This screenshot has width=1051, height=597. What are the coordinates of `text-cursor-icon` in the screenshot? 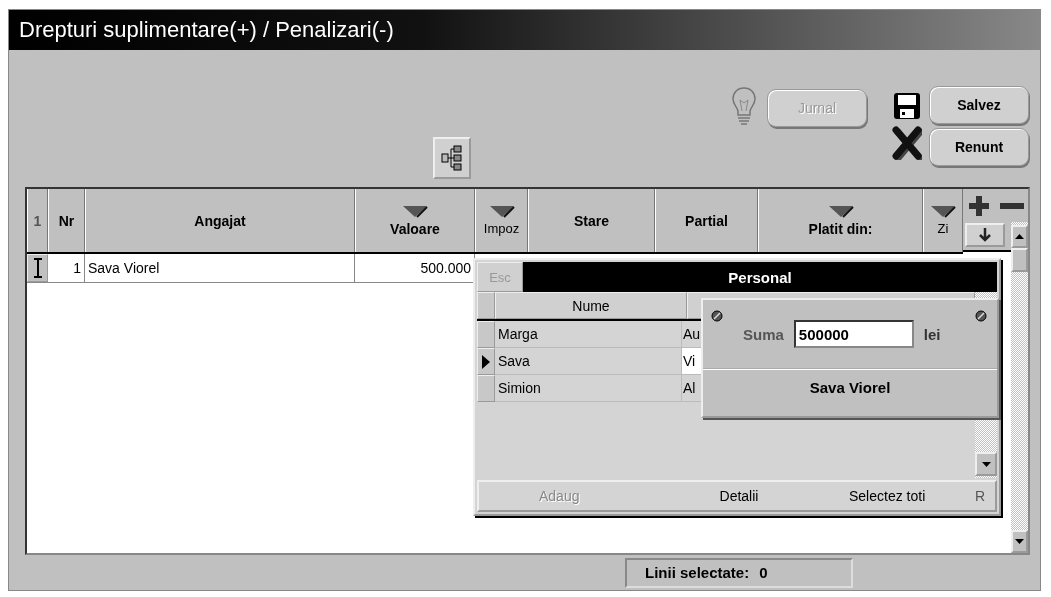 It's located at (37, 268).